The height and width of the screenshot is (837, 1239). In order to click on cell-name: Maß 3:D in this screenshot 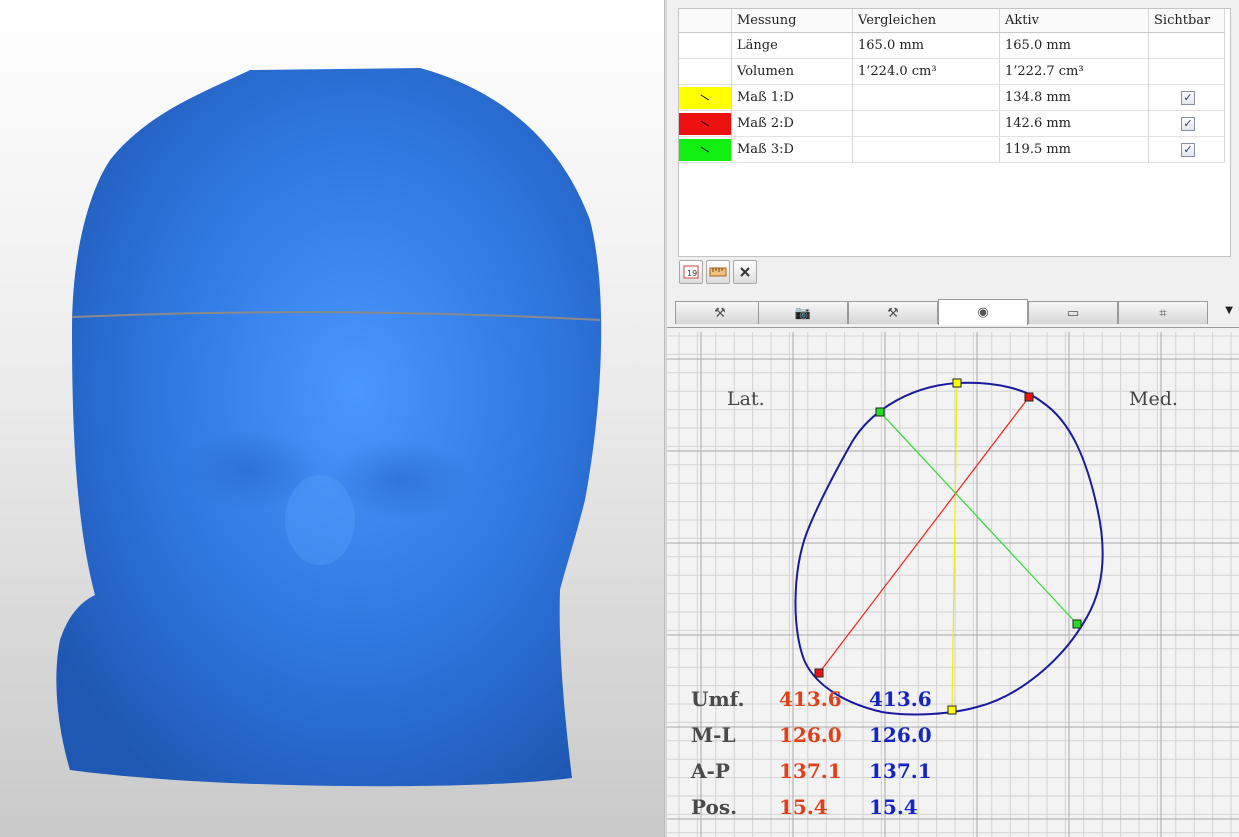, I will do `click(792, 149)`.